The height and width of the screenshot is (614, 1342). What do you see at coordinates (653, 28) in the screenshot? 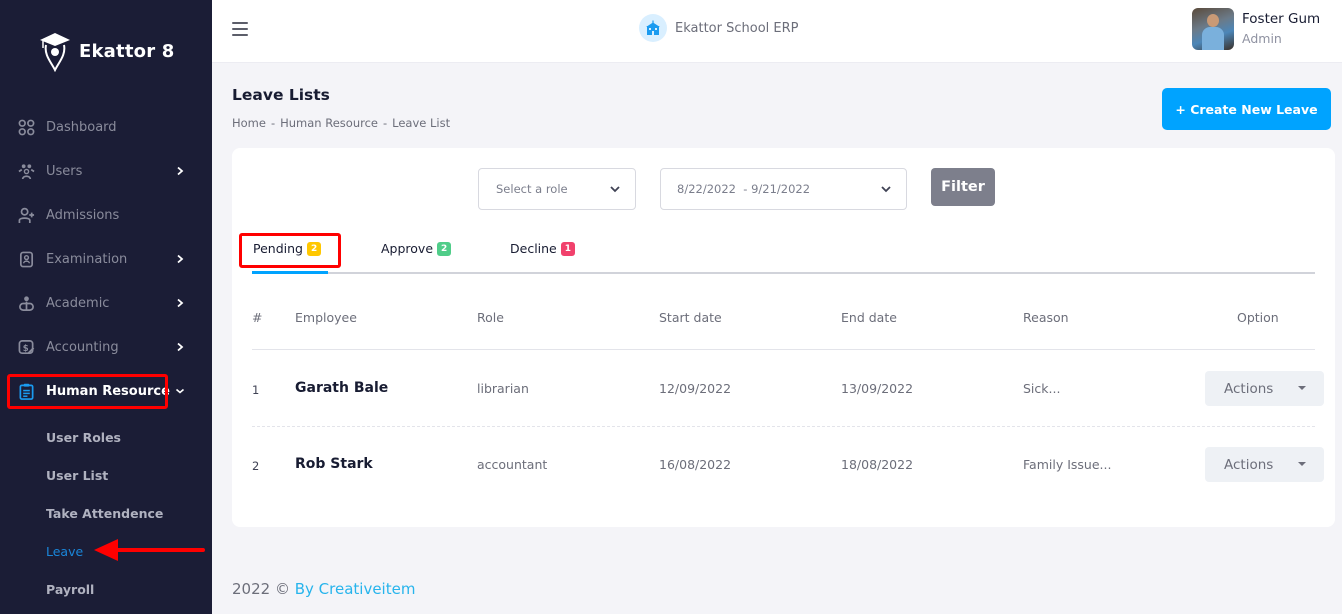
I see `school-icon` at bounding box center [653, 28].